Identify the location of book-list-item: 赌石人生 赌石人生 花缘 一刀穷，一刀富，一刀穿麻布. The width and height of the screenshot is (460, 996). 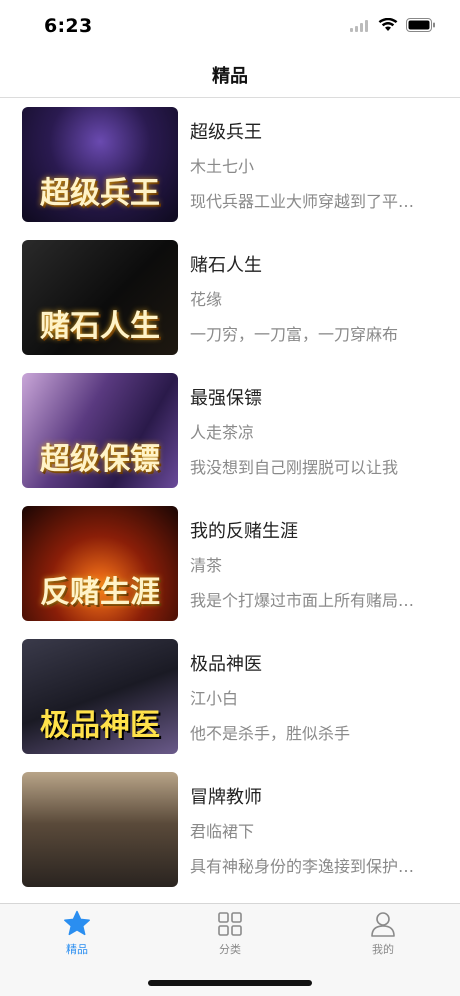
(230, 297).